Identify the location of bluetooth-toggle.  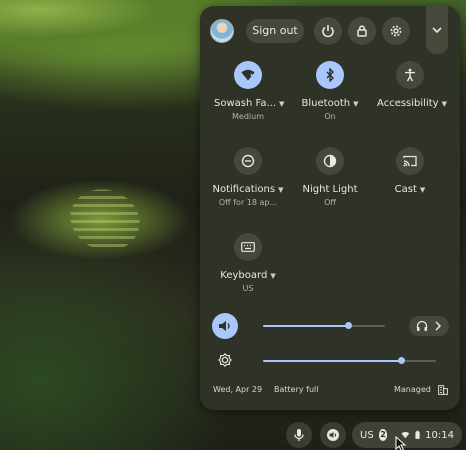
(330, 75).